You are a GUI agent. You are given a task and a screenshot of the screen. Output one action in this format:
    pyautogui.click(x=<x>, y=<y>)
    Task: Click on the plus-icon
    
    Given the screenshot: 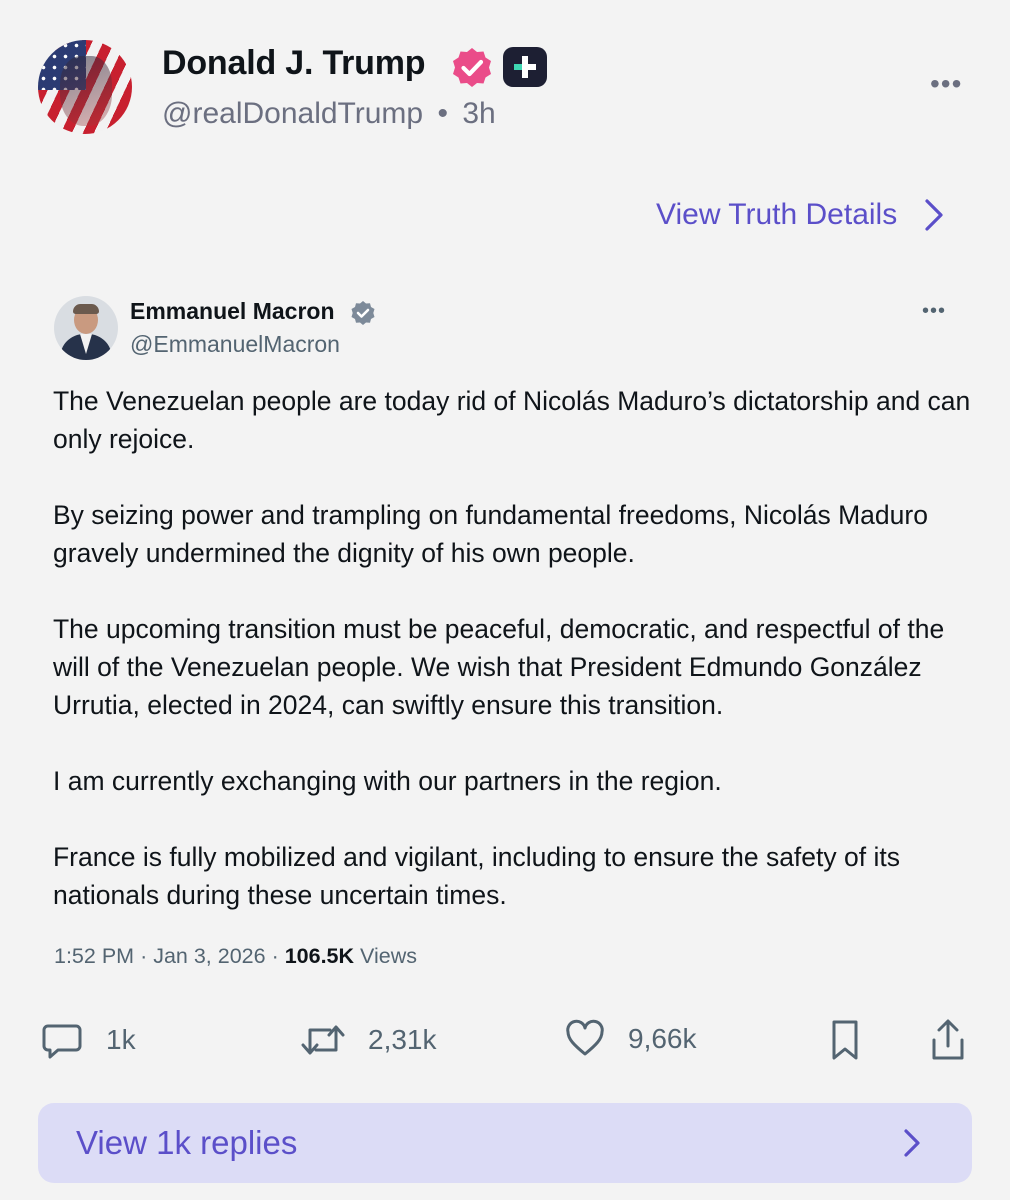 What is the action you would take?
    pyautogui.click(x=525, y=67)
    